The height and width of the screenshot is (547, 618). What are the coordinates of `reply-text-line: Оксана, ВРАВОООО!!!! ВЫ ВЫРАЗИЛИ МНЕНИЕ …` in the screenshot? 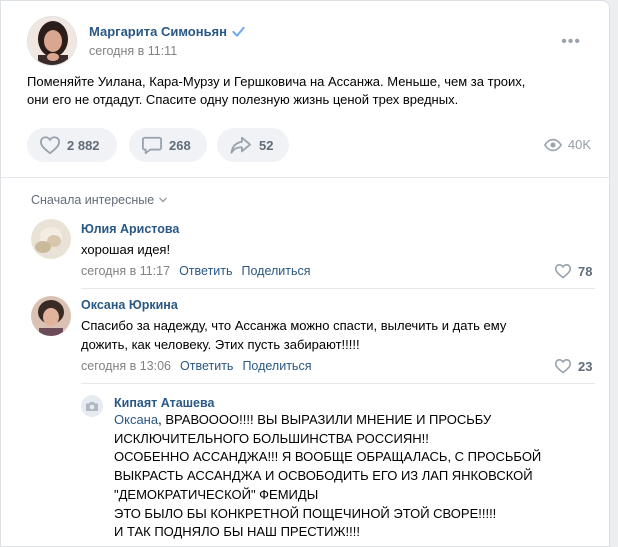 It's located at (327, 420).